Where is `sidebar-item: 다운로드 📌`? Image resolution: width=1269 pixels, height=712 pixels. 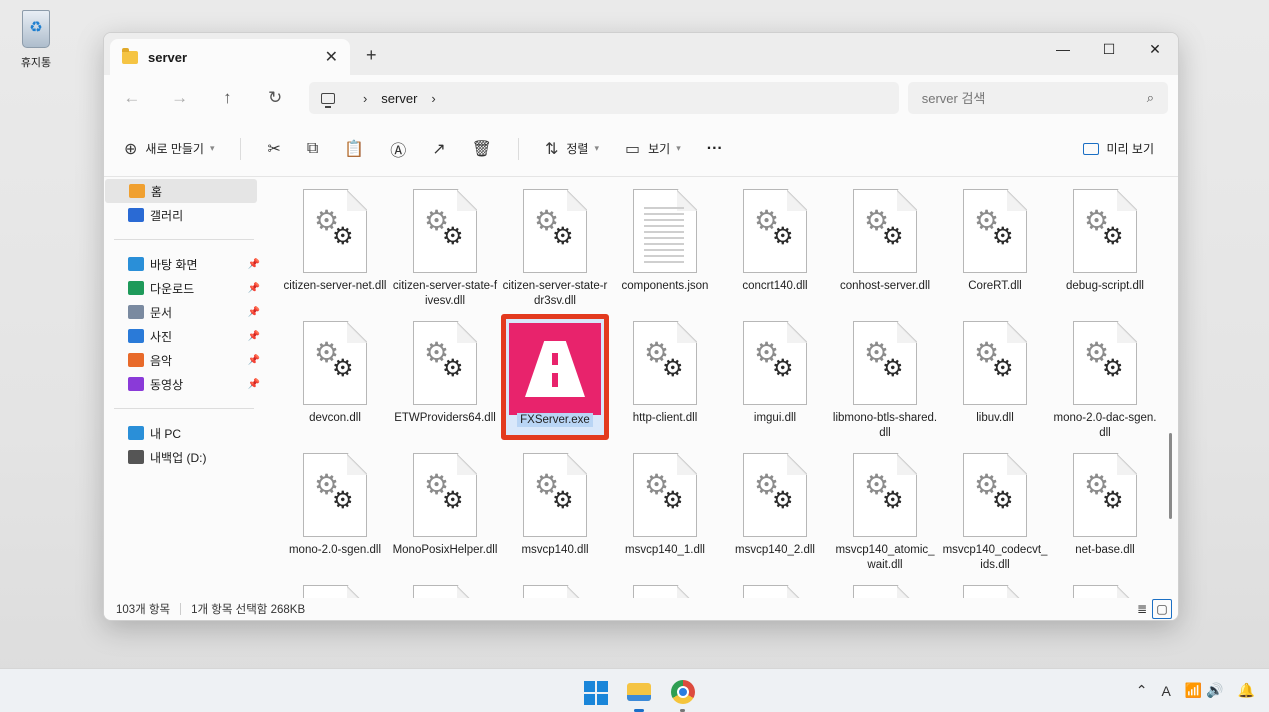 sidebar-item: 다운로드 📌 is located at coordinates (183, 288).